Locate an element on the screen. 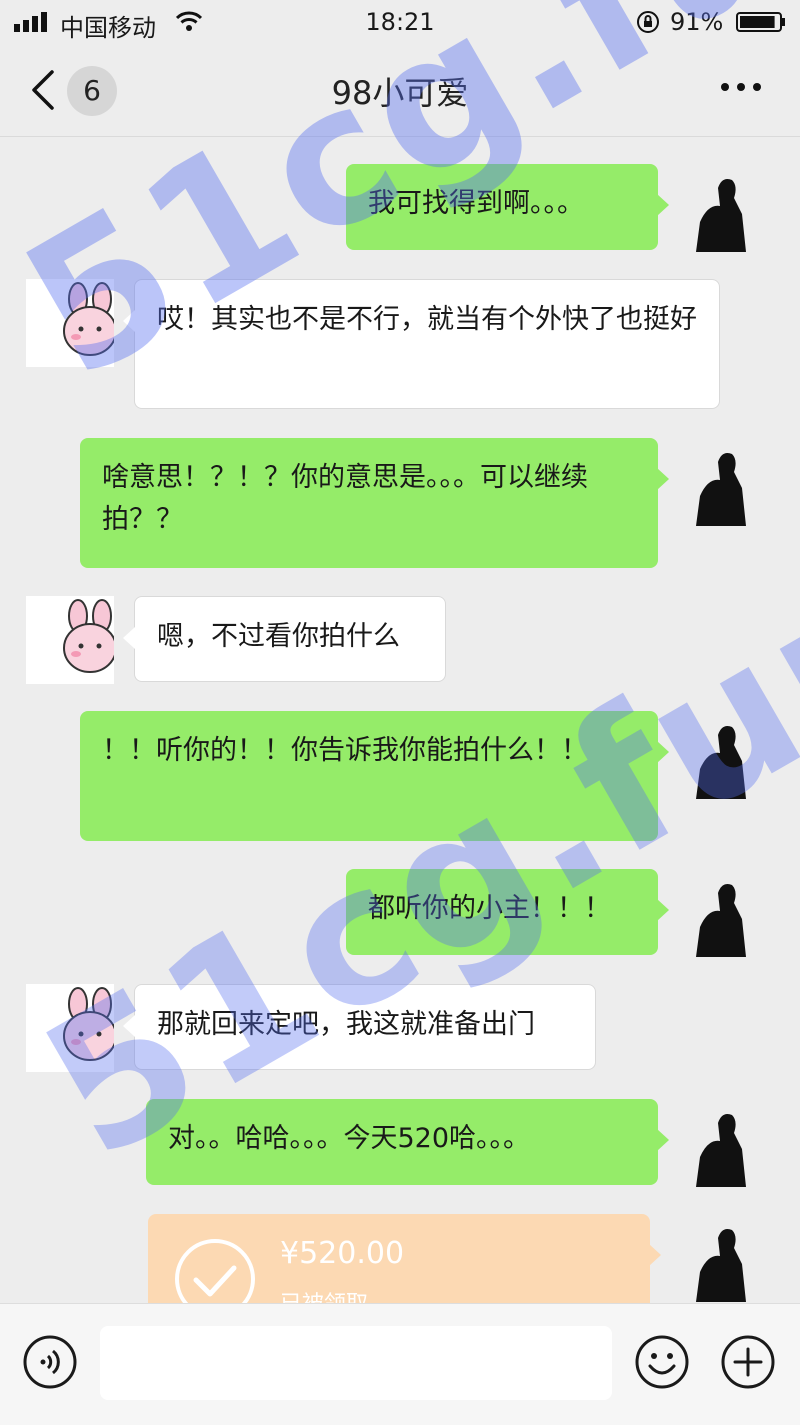 This screenshot has width=800, height=1425. message-bubble-received: 嗯，不过看你拍什么 is located at coordinates (284, 639).